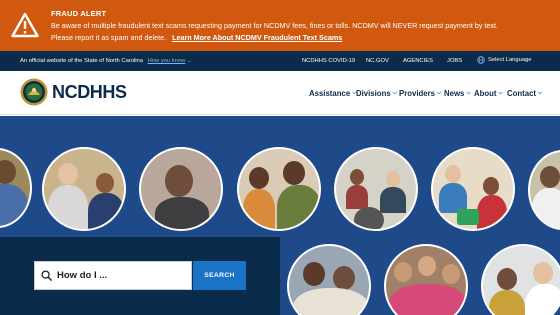 Image resolution: width=560 pixels, height=315 pixels. Describe the element at coordinates (181, 189) in the screenshot. I see `hero-photo-distressed-woman` at that location.